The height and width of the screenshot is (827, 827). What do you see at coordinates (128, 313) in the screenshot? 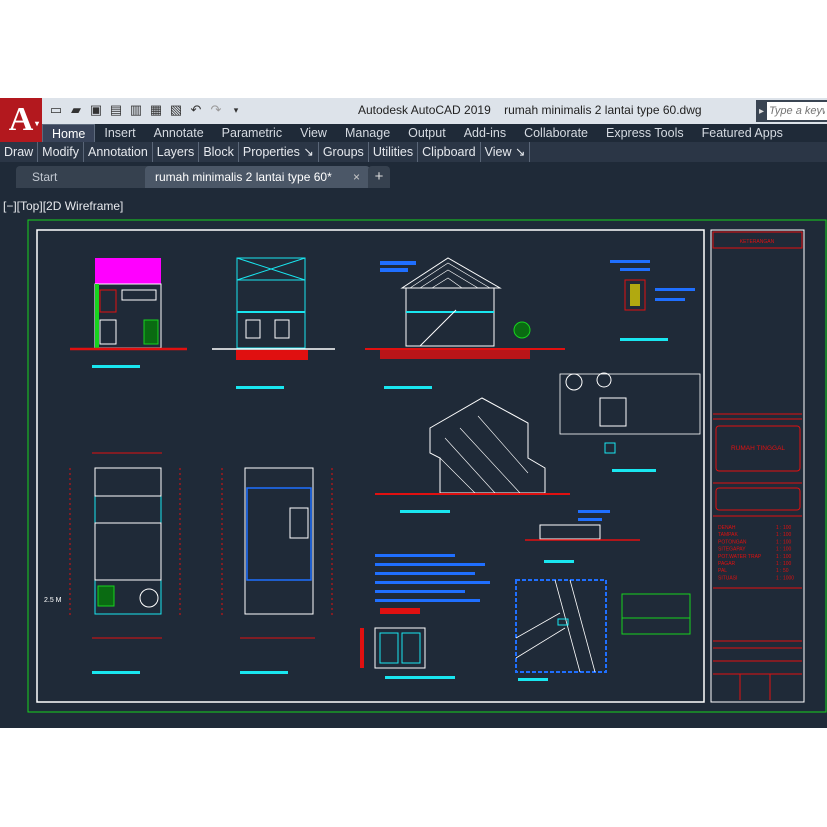
I see `front-elevation` at bounding box center [128, 313].